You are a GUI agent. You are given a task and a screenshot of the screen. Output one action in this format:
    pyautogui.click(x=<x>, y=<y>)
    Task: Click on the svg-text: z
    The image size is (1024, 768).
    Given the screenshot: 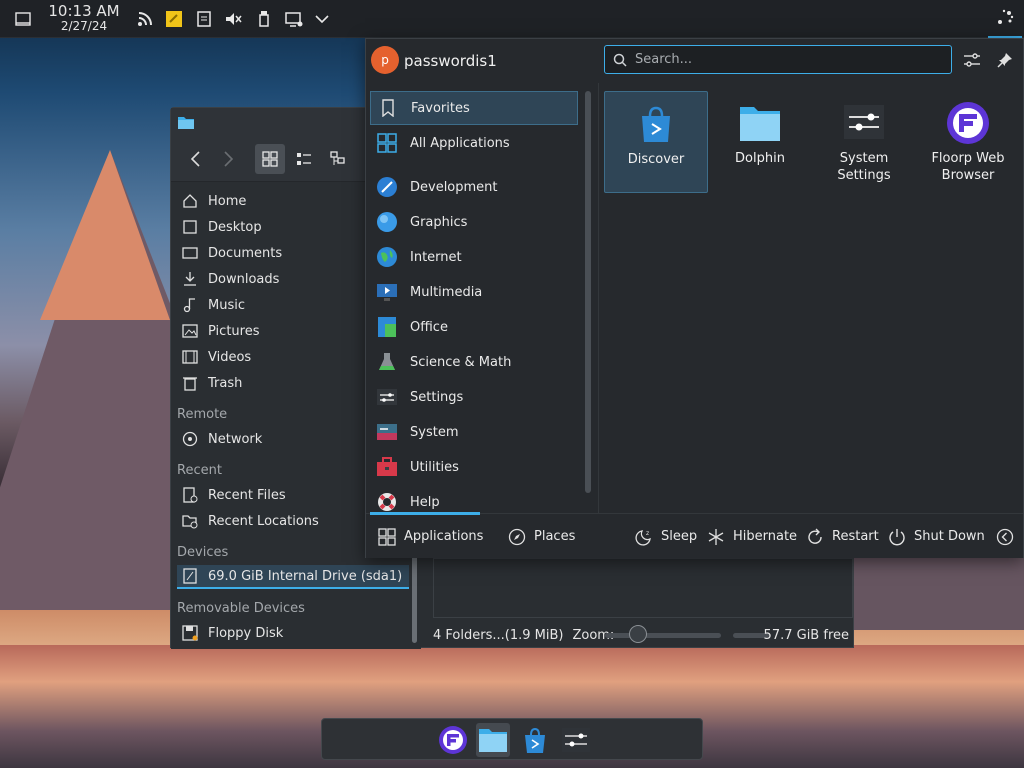 What is the action you would take?
    pyautogui.click(x=647, y=533)
    